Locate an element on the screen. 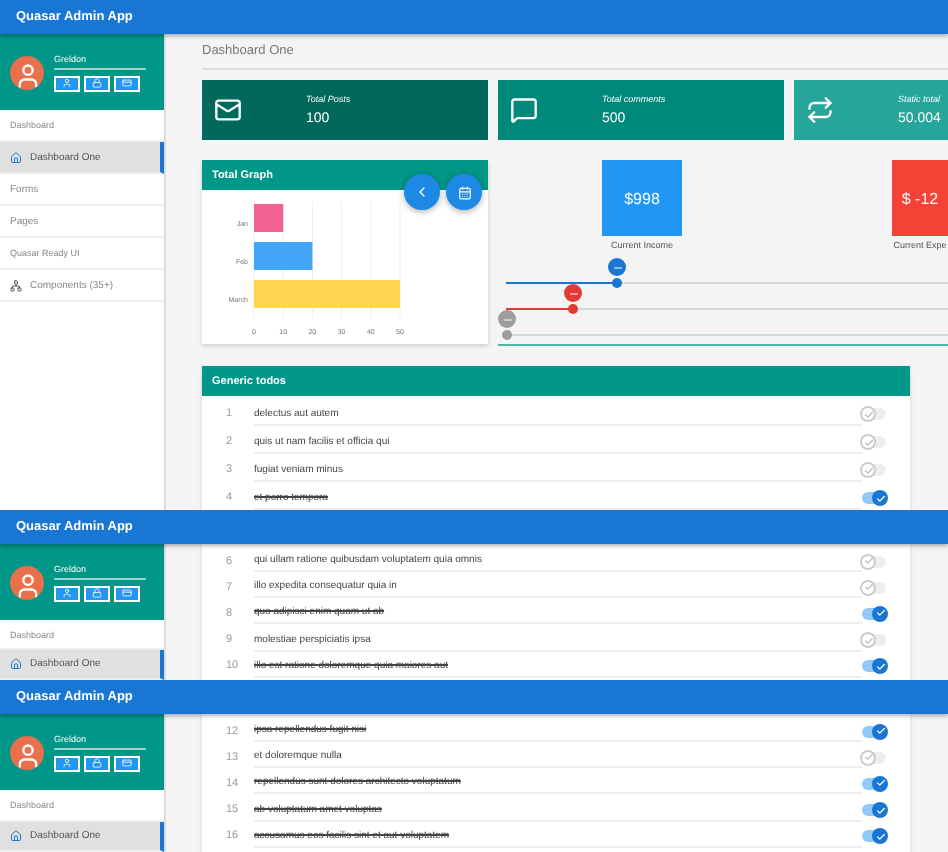 The height and width of the screenshot is (852, 948). back-button is located at coordinates (422, 192).